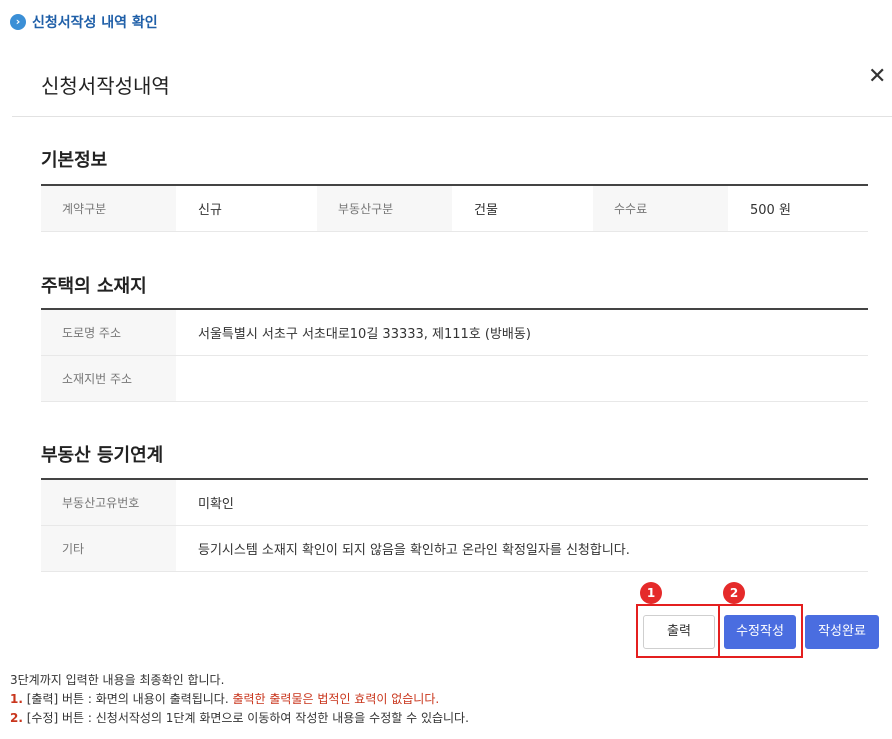  Describe the element at coordinates (18, 22) in the screenshot. I see `chevron-right-icon: ›` at that location.